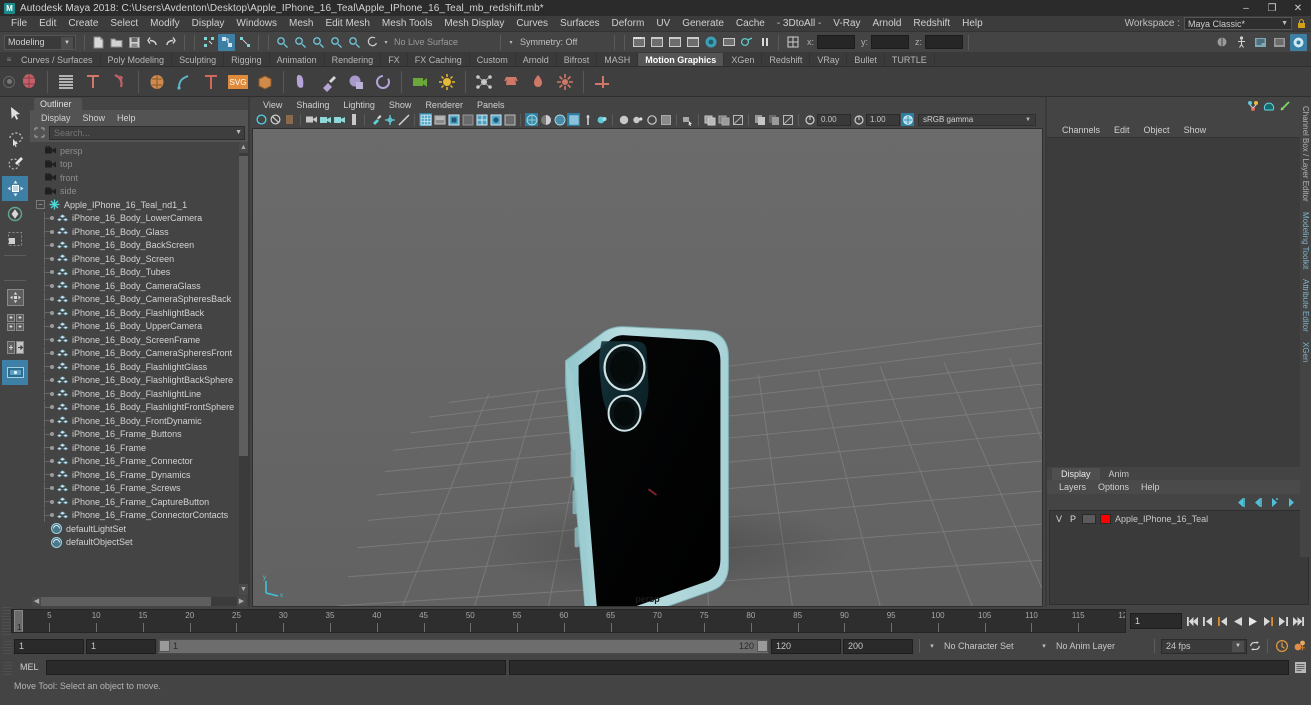 The height and width of the screenshot is (705, 1311). I want to click on motion-blur-icon, so click(587, 119).